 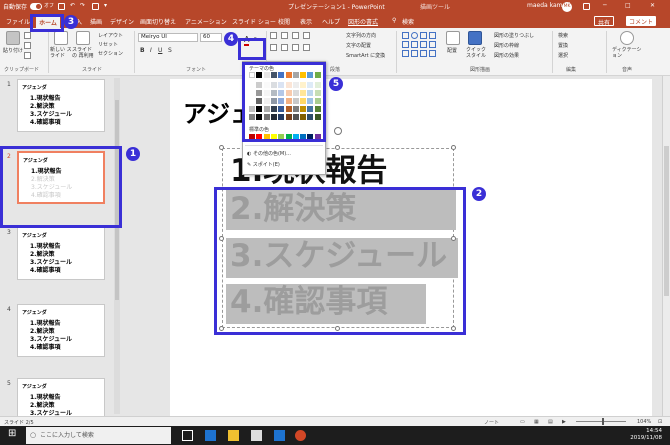 I want to click on tab-animations: アニメーション, so click(x=206, y=21).